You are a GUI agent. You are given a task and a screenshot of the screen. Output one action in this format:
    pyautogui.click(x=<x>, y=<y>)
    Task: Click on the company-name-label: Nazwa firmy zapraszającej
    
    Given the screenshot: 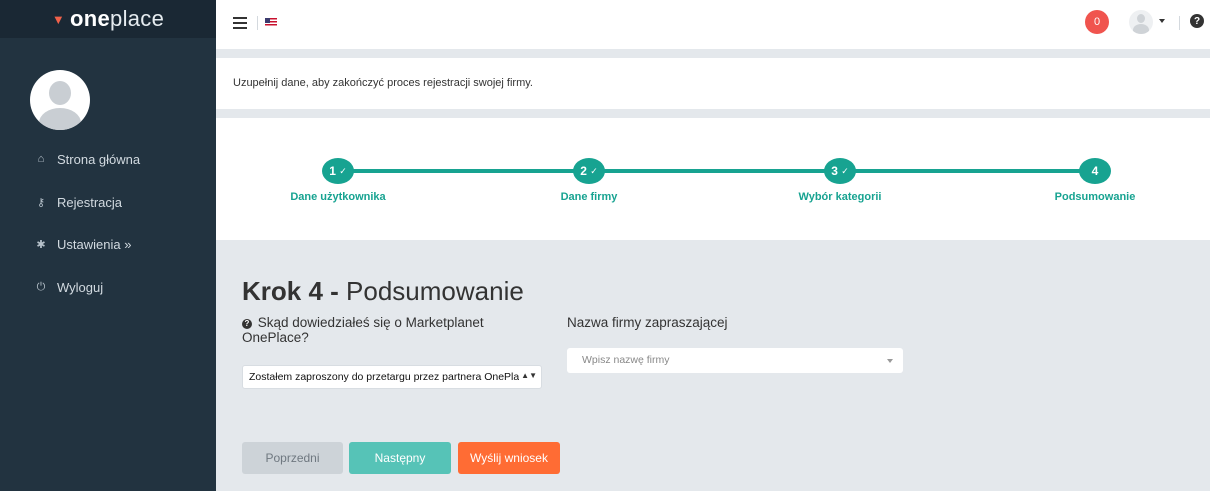 What is the action you would take?
    pyautogui.click(x=647, y=322)
    